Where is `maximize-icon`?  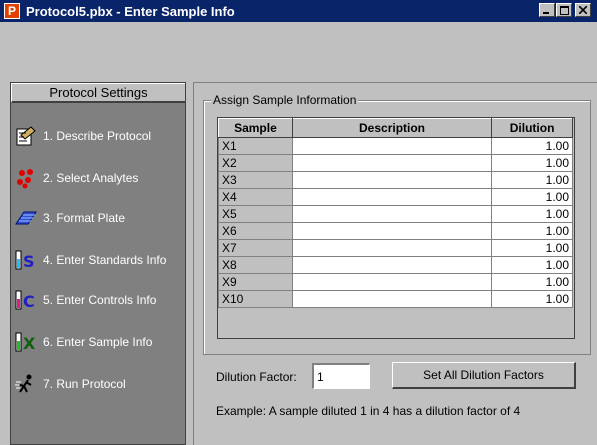 maximize-icon is located at coordinates (564, 10).